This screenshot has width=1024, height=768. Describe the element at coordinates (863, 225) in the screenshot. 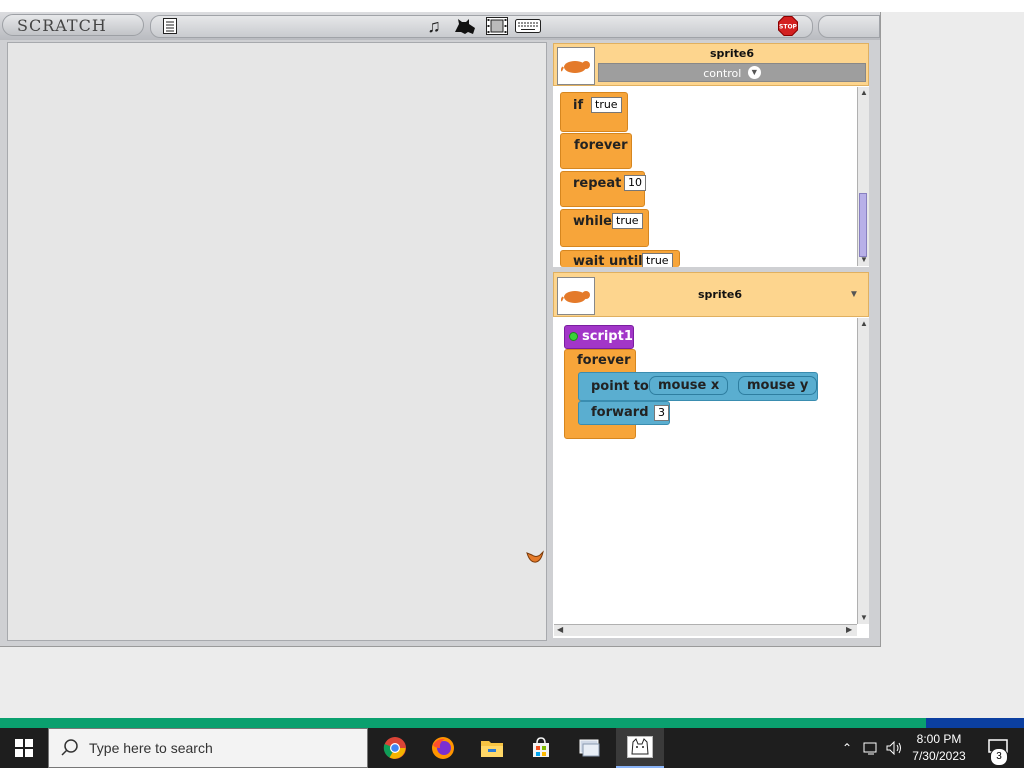

I see `palette-scroll-thumb` at that location.